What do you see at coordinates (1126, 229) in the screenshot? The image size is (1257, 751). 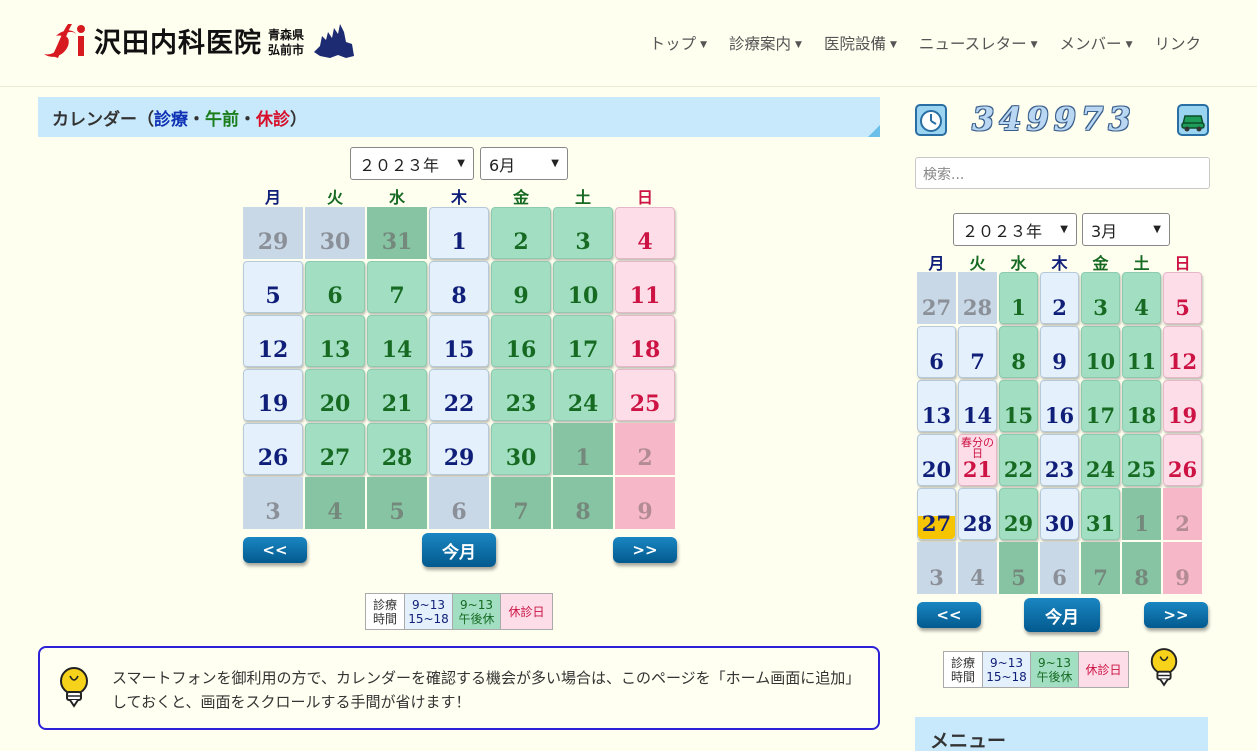 I see `sidebar-month-select: 3月 ▼` at bounding box center [1126, 229].